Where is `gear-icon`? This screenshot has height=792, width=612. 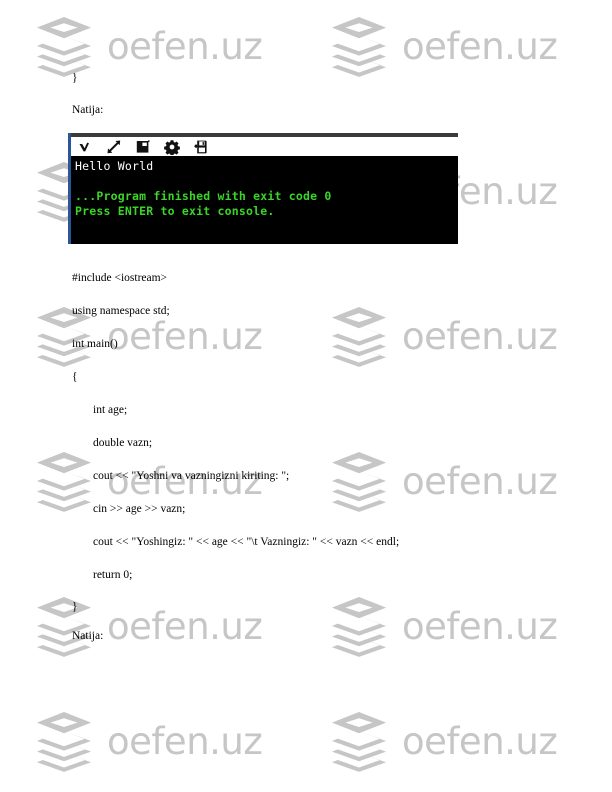 gear-icon is located at coordinates (172, 147).